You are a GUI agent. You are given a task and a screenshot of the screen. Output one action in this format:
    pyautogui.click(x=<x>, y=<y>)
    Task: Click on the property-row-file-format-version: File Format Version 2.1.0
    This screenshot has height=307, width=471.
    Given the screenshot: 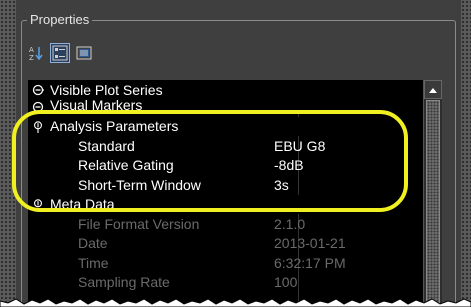 What is the action you would take?
    pyautogui.click(x=225, y=224)
    